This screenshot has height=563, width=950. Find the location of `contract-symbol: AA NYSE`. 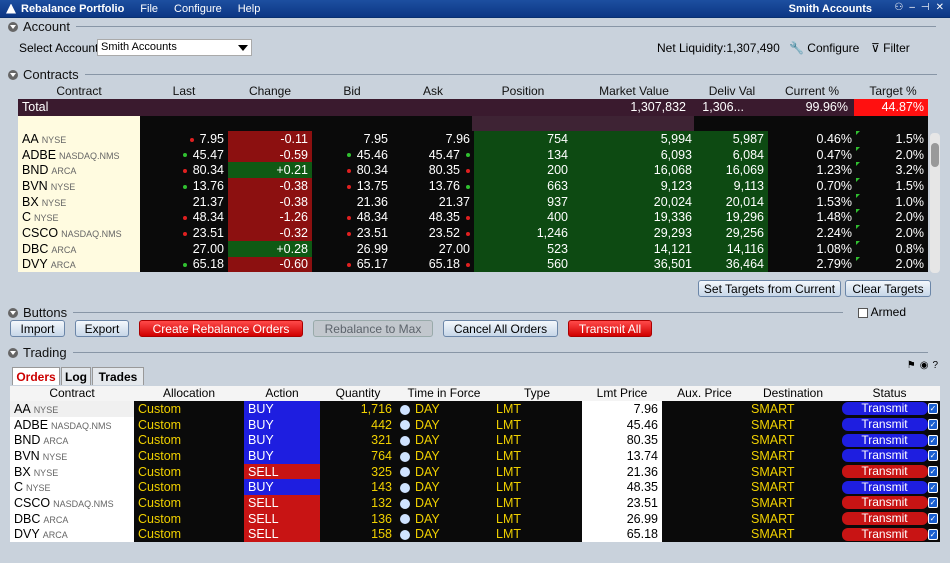

contract-symbol: AA NYSE is located at coordinates (79, 139).